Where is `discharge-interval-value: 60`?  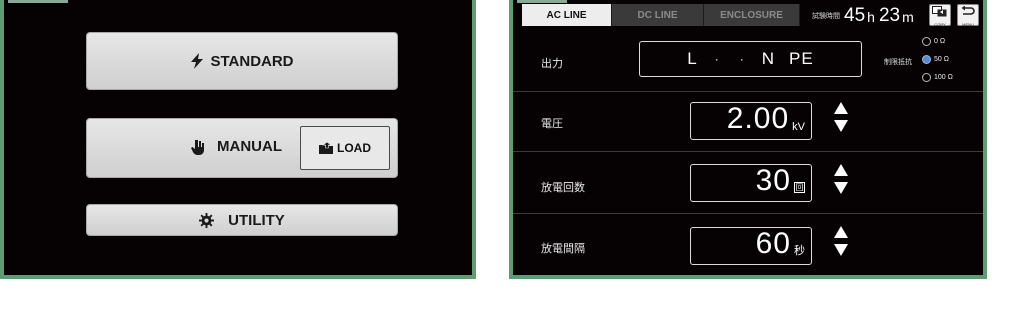
discharge-interval-value: 60 is located at coordinates (773, 243).